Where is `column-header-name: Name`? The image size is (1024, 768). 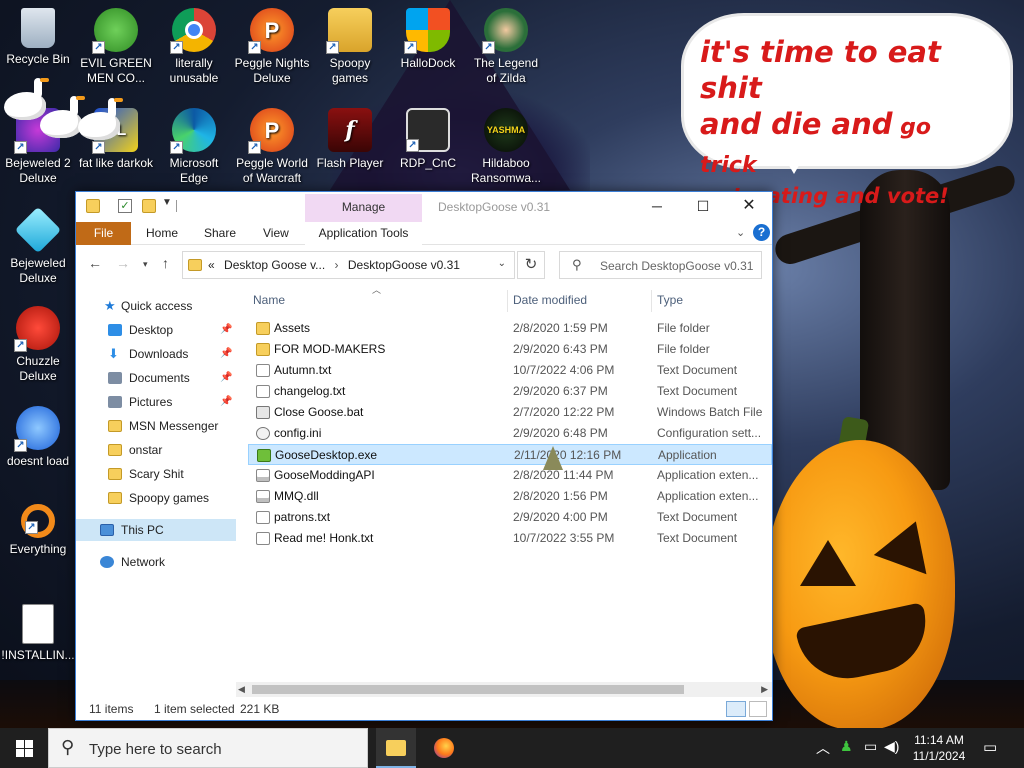 column-header-name: Name is located at coordinates (269, 300).